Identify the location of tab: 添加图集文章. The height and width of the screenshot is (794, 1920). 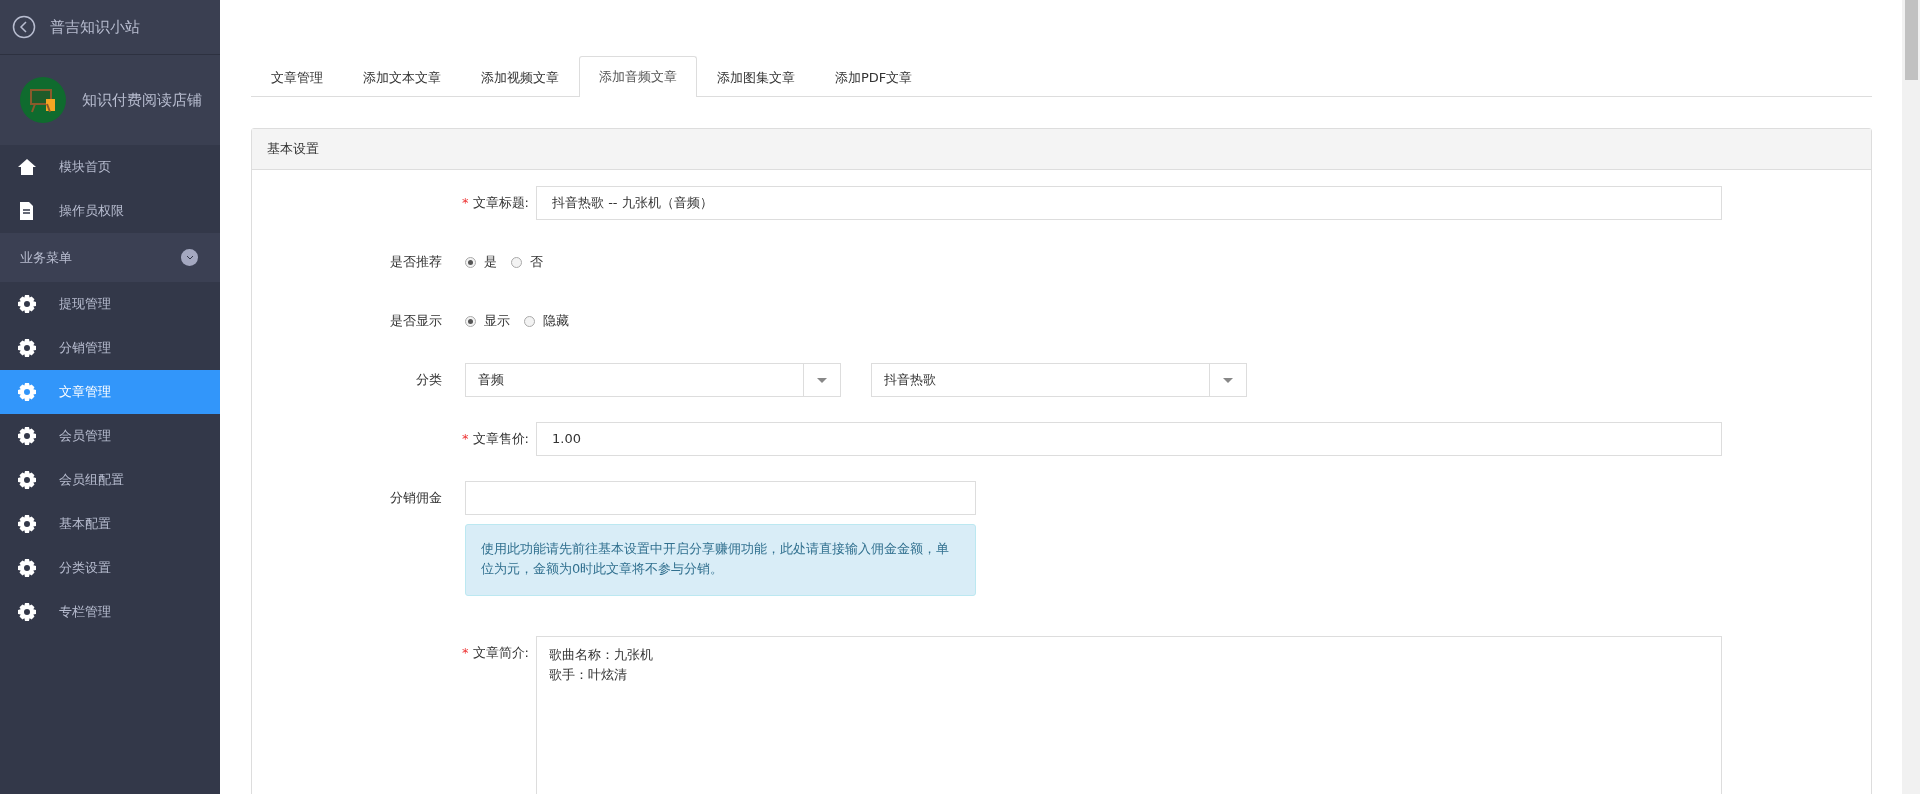
(756, 77).